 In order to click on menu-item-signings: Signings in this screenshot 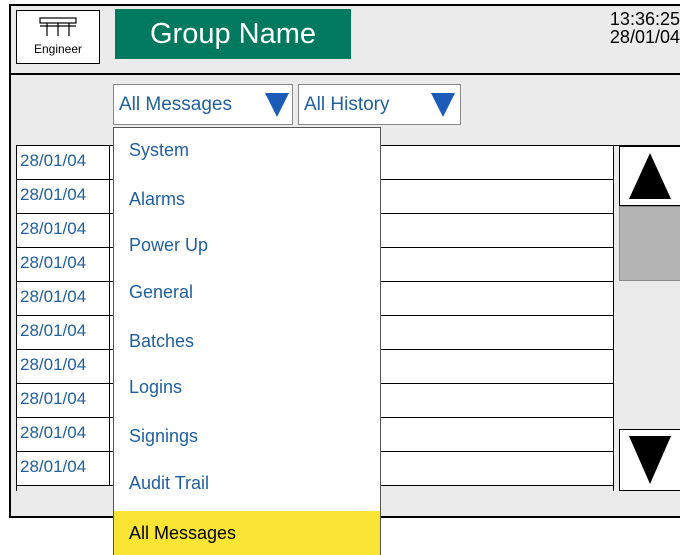, I will do `click(247, 433)`.